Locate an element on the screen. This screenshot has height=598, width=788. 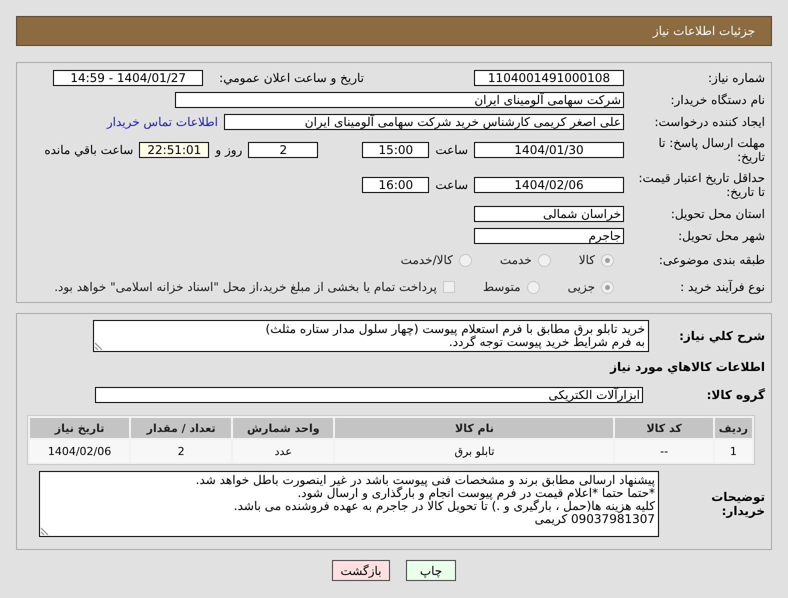
text-field: 1404/01/27 - 14:59 is located at coordinates (128, 78).